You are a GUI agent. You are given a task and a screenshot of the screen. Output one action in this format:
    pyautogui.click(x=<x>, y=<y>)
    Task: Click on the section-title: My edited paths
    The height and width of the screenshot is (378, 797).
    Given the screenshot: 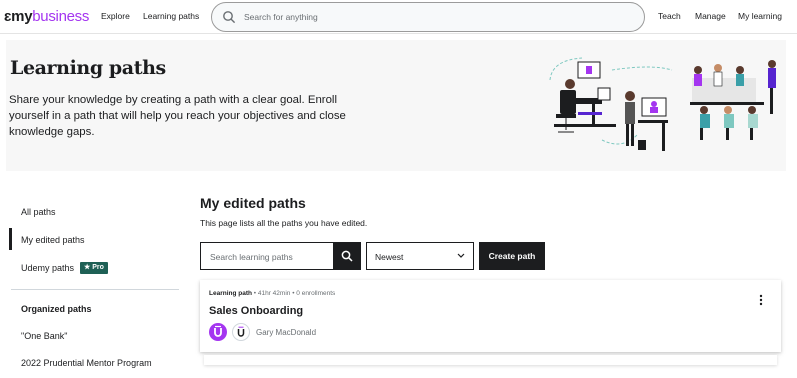 What is the action you would take?
    pyautogui.click(x=253, y=203)
    